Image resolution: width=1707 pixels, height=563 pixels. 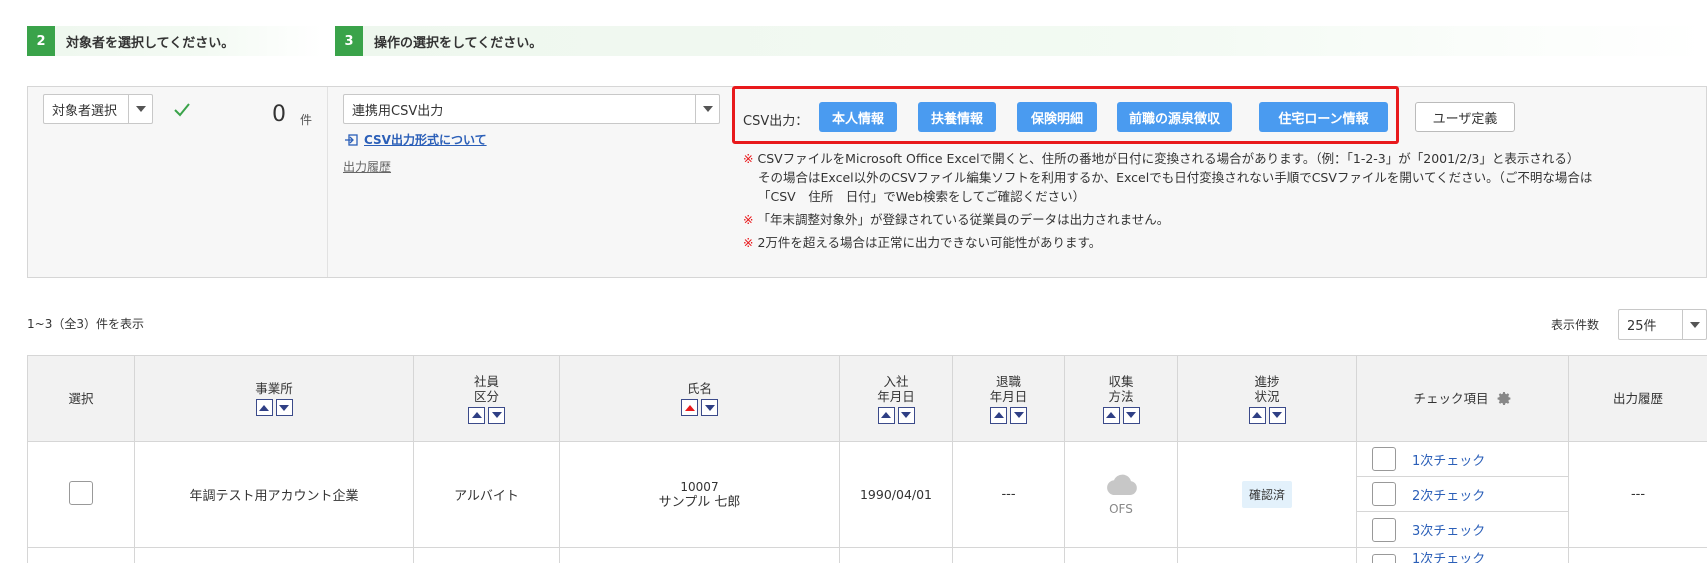 I want to click on col-collect-method: 収集 方法, so click(x=1121, y=398).